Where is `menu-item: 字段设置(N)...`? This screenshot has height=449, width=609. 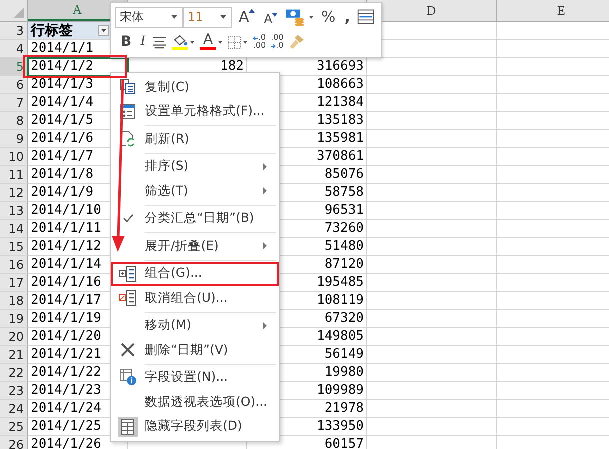
menu-item: 字段设置(N)... is located at coordinates (195, 378).